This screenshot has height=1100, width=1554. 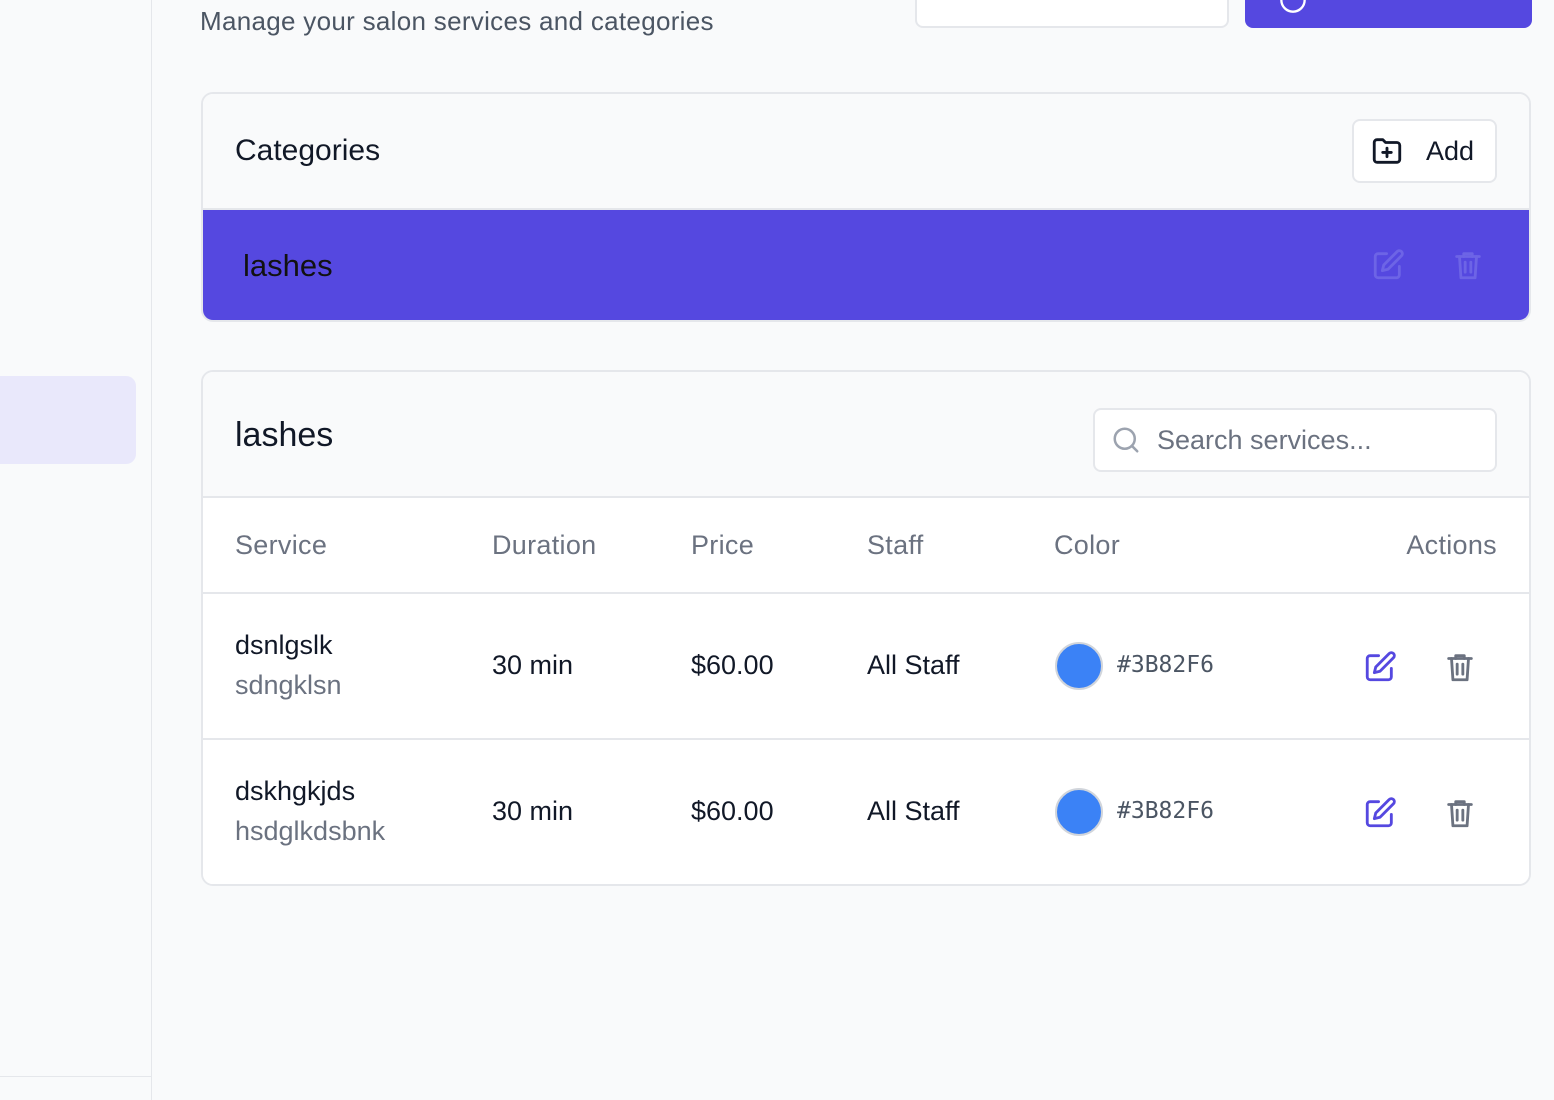 I want to click on sidebar, so click(x=76, y=550).